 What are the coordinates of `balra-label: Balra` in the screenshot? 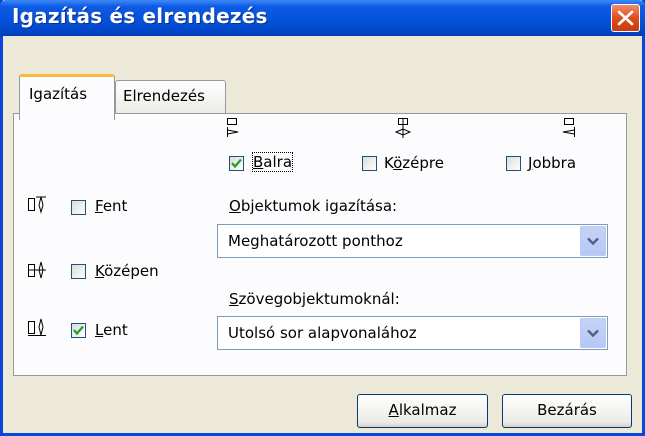 It's located at (272, 162).